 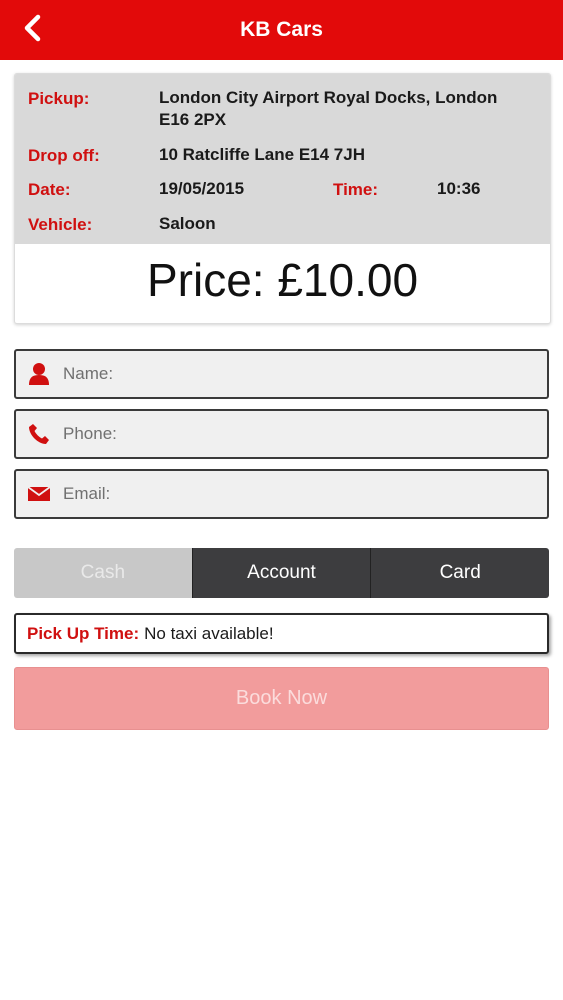 What do you see at coordinates (193, 119) in the screenshot?
I see `pickup-address-line2: E16 2PX` at bounding box center [193, 119].